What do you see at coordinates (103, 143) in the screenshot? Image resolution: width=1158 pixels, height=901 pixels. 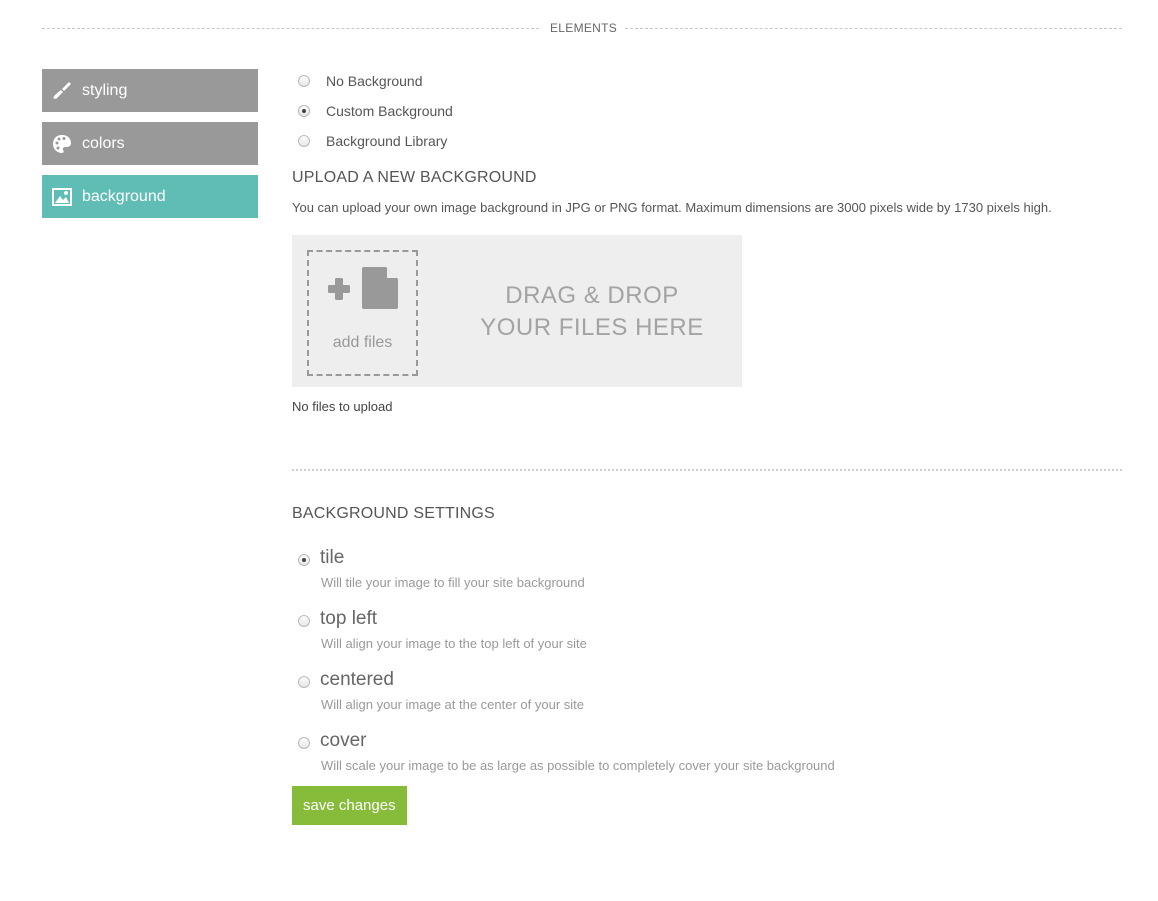 I see `sidebar-item-label: colors` at bounding box center [103, 143].